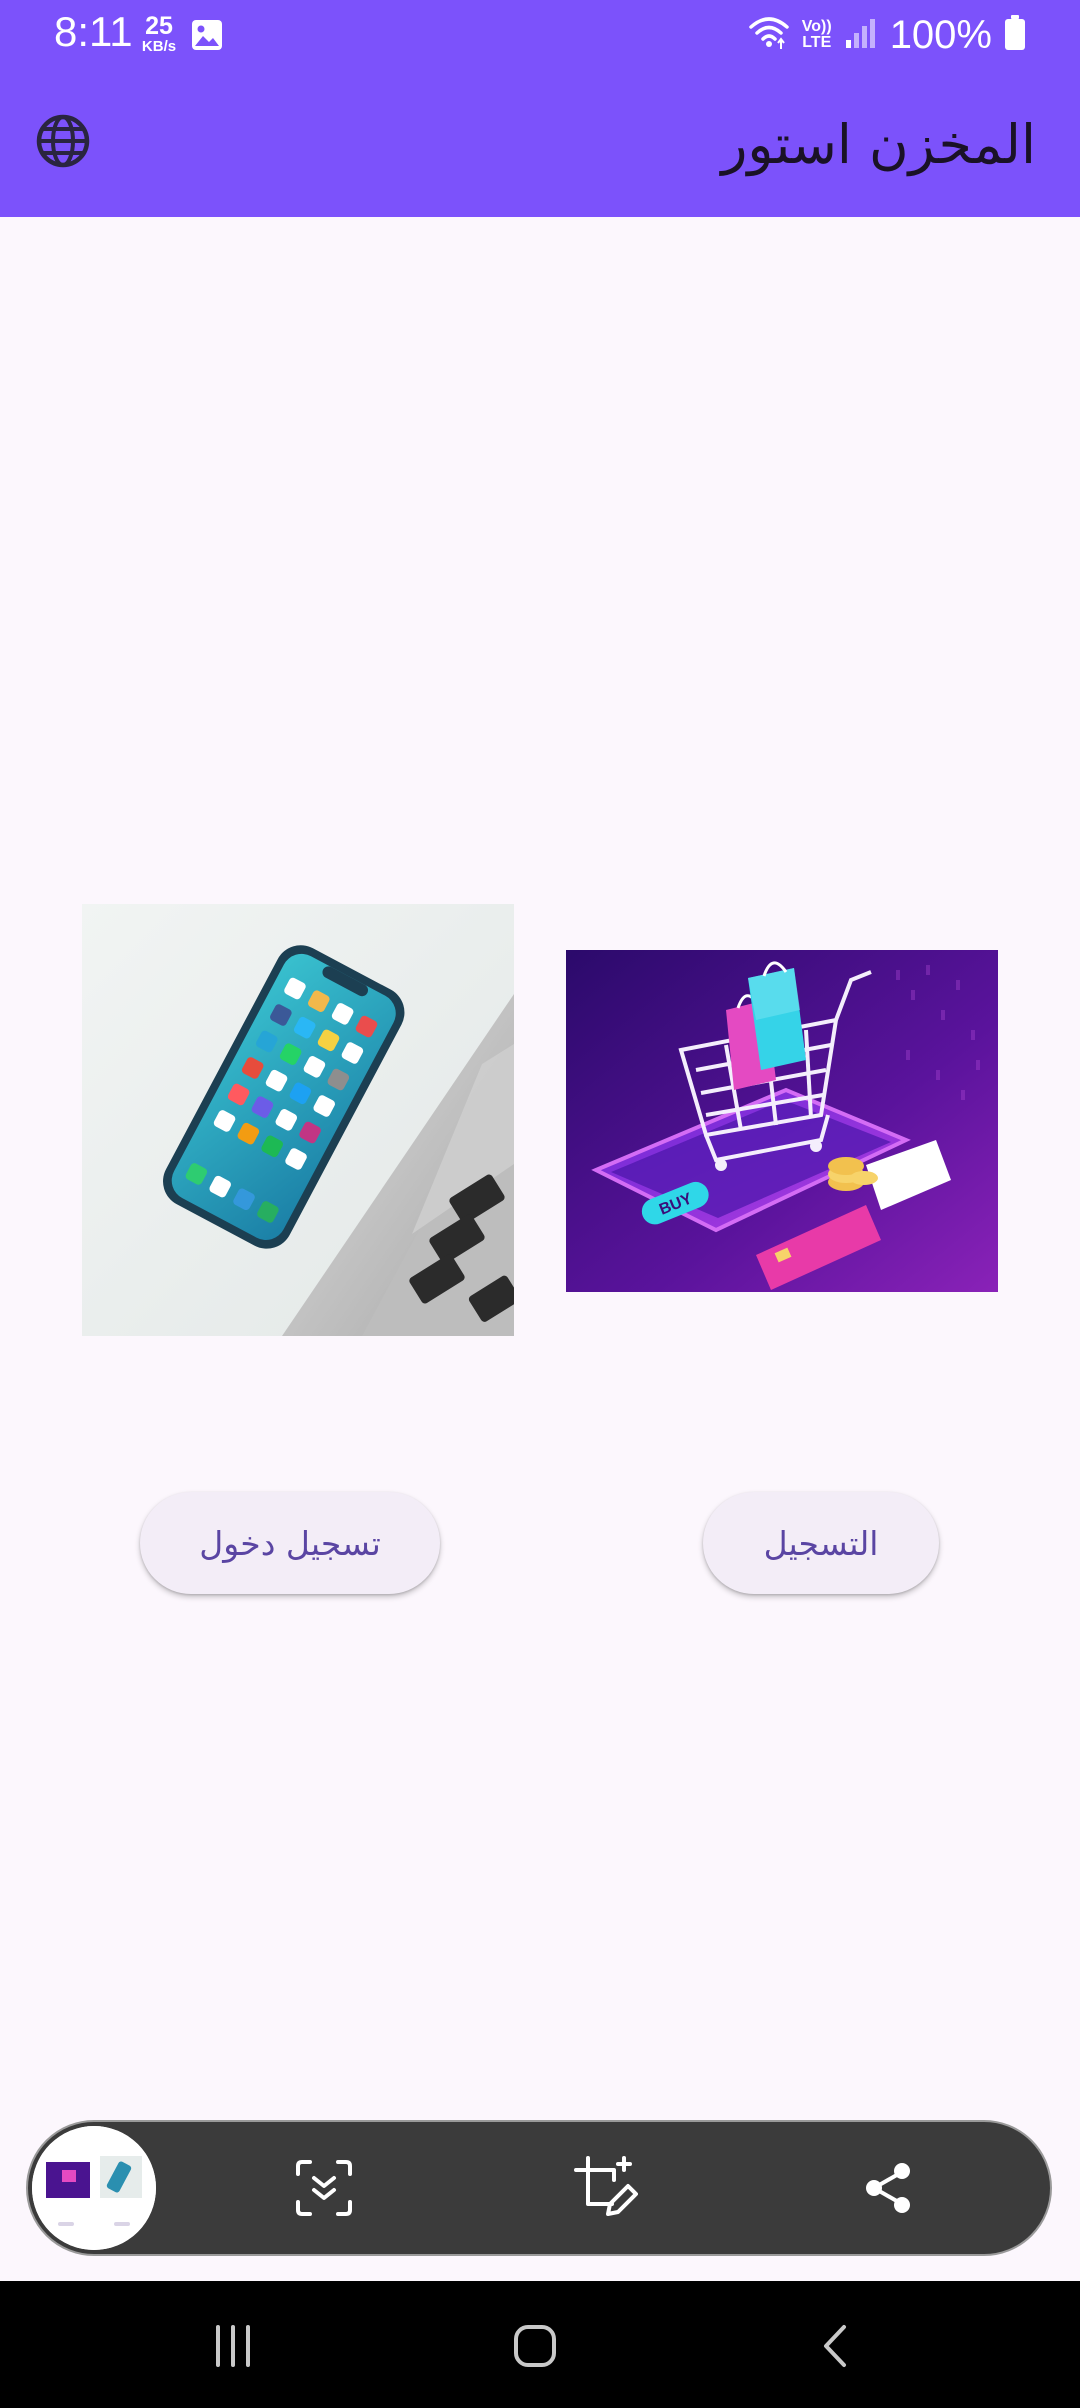  I want to click on status-time: 8:11, so click(93, 31).